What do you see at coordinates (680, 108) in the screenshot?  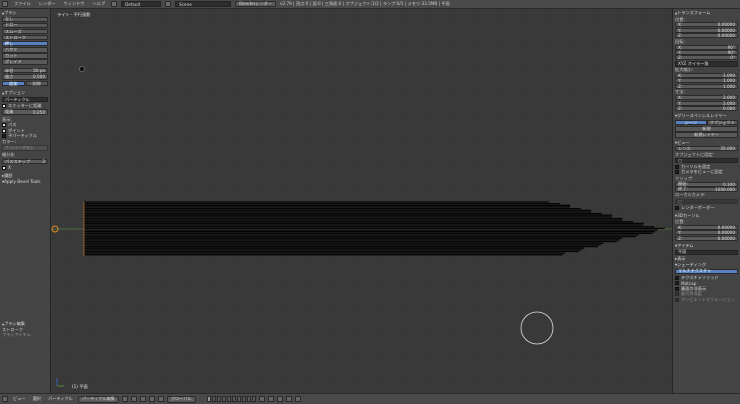 I see `dimensions-axis: Z:` at bounding box center [680, 108].